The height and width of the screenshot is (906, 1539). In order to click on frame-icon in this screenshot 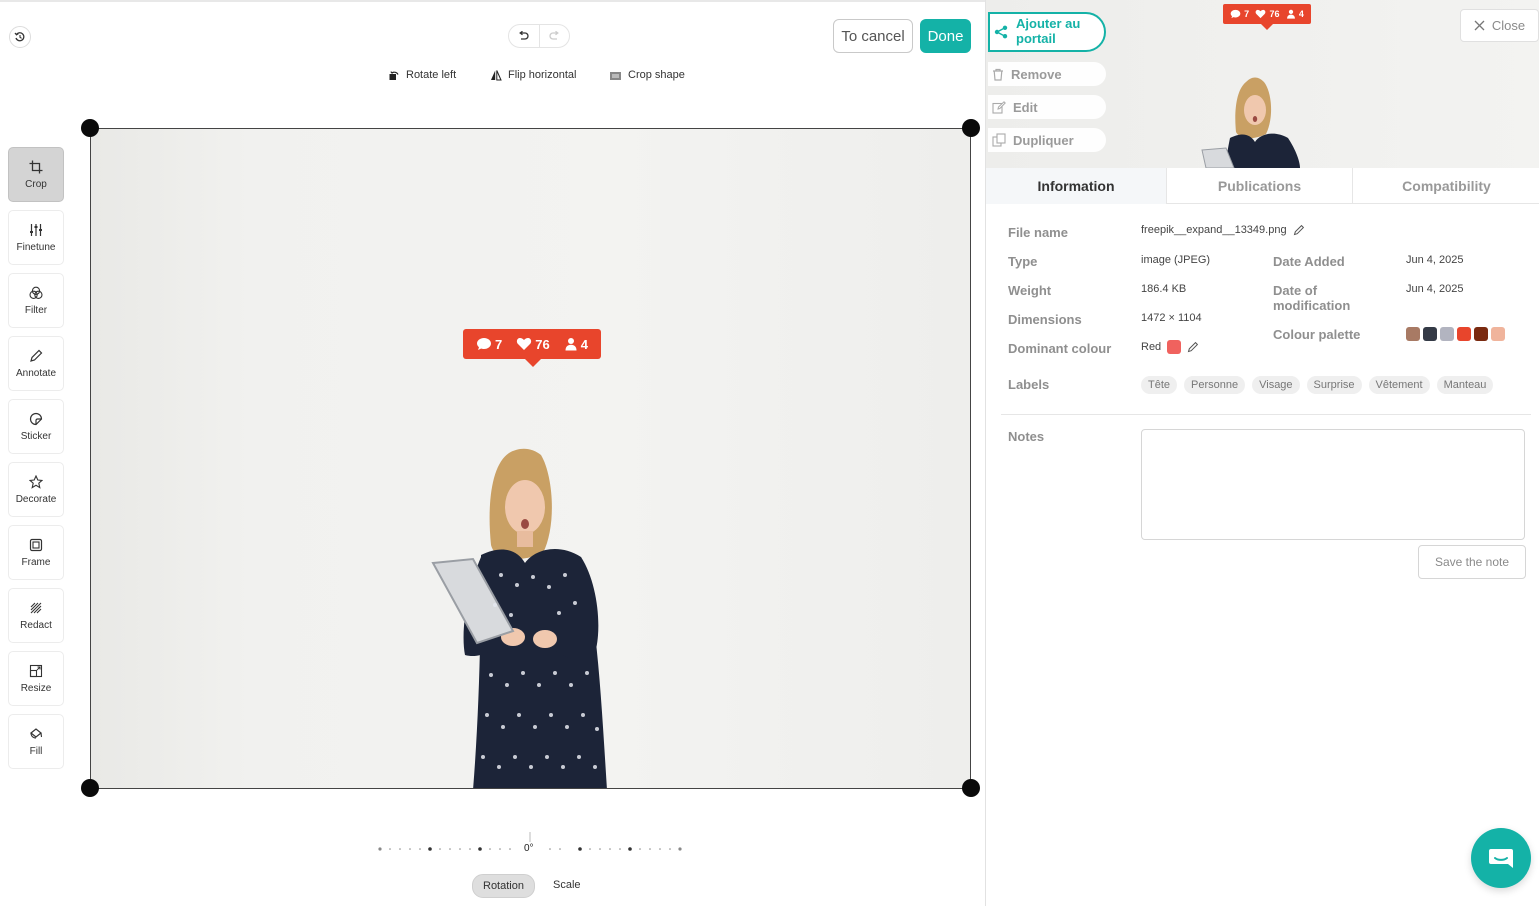, I will do `click(36, 544)`.